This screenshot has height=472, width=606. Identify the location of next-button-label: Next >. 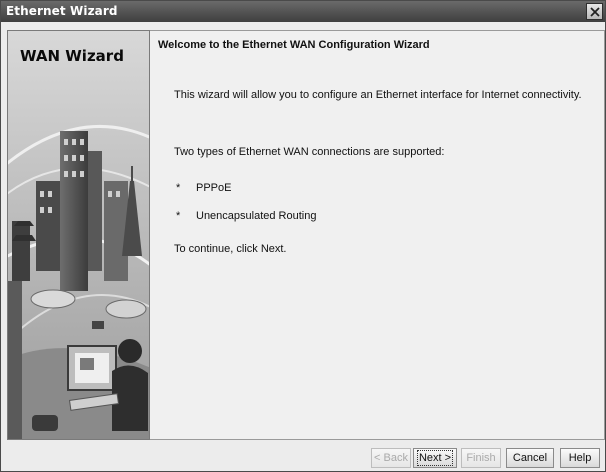
(435, 458).